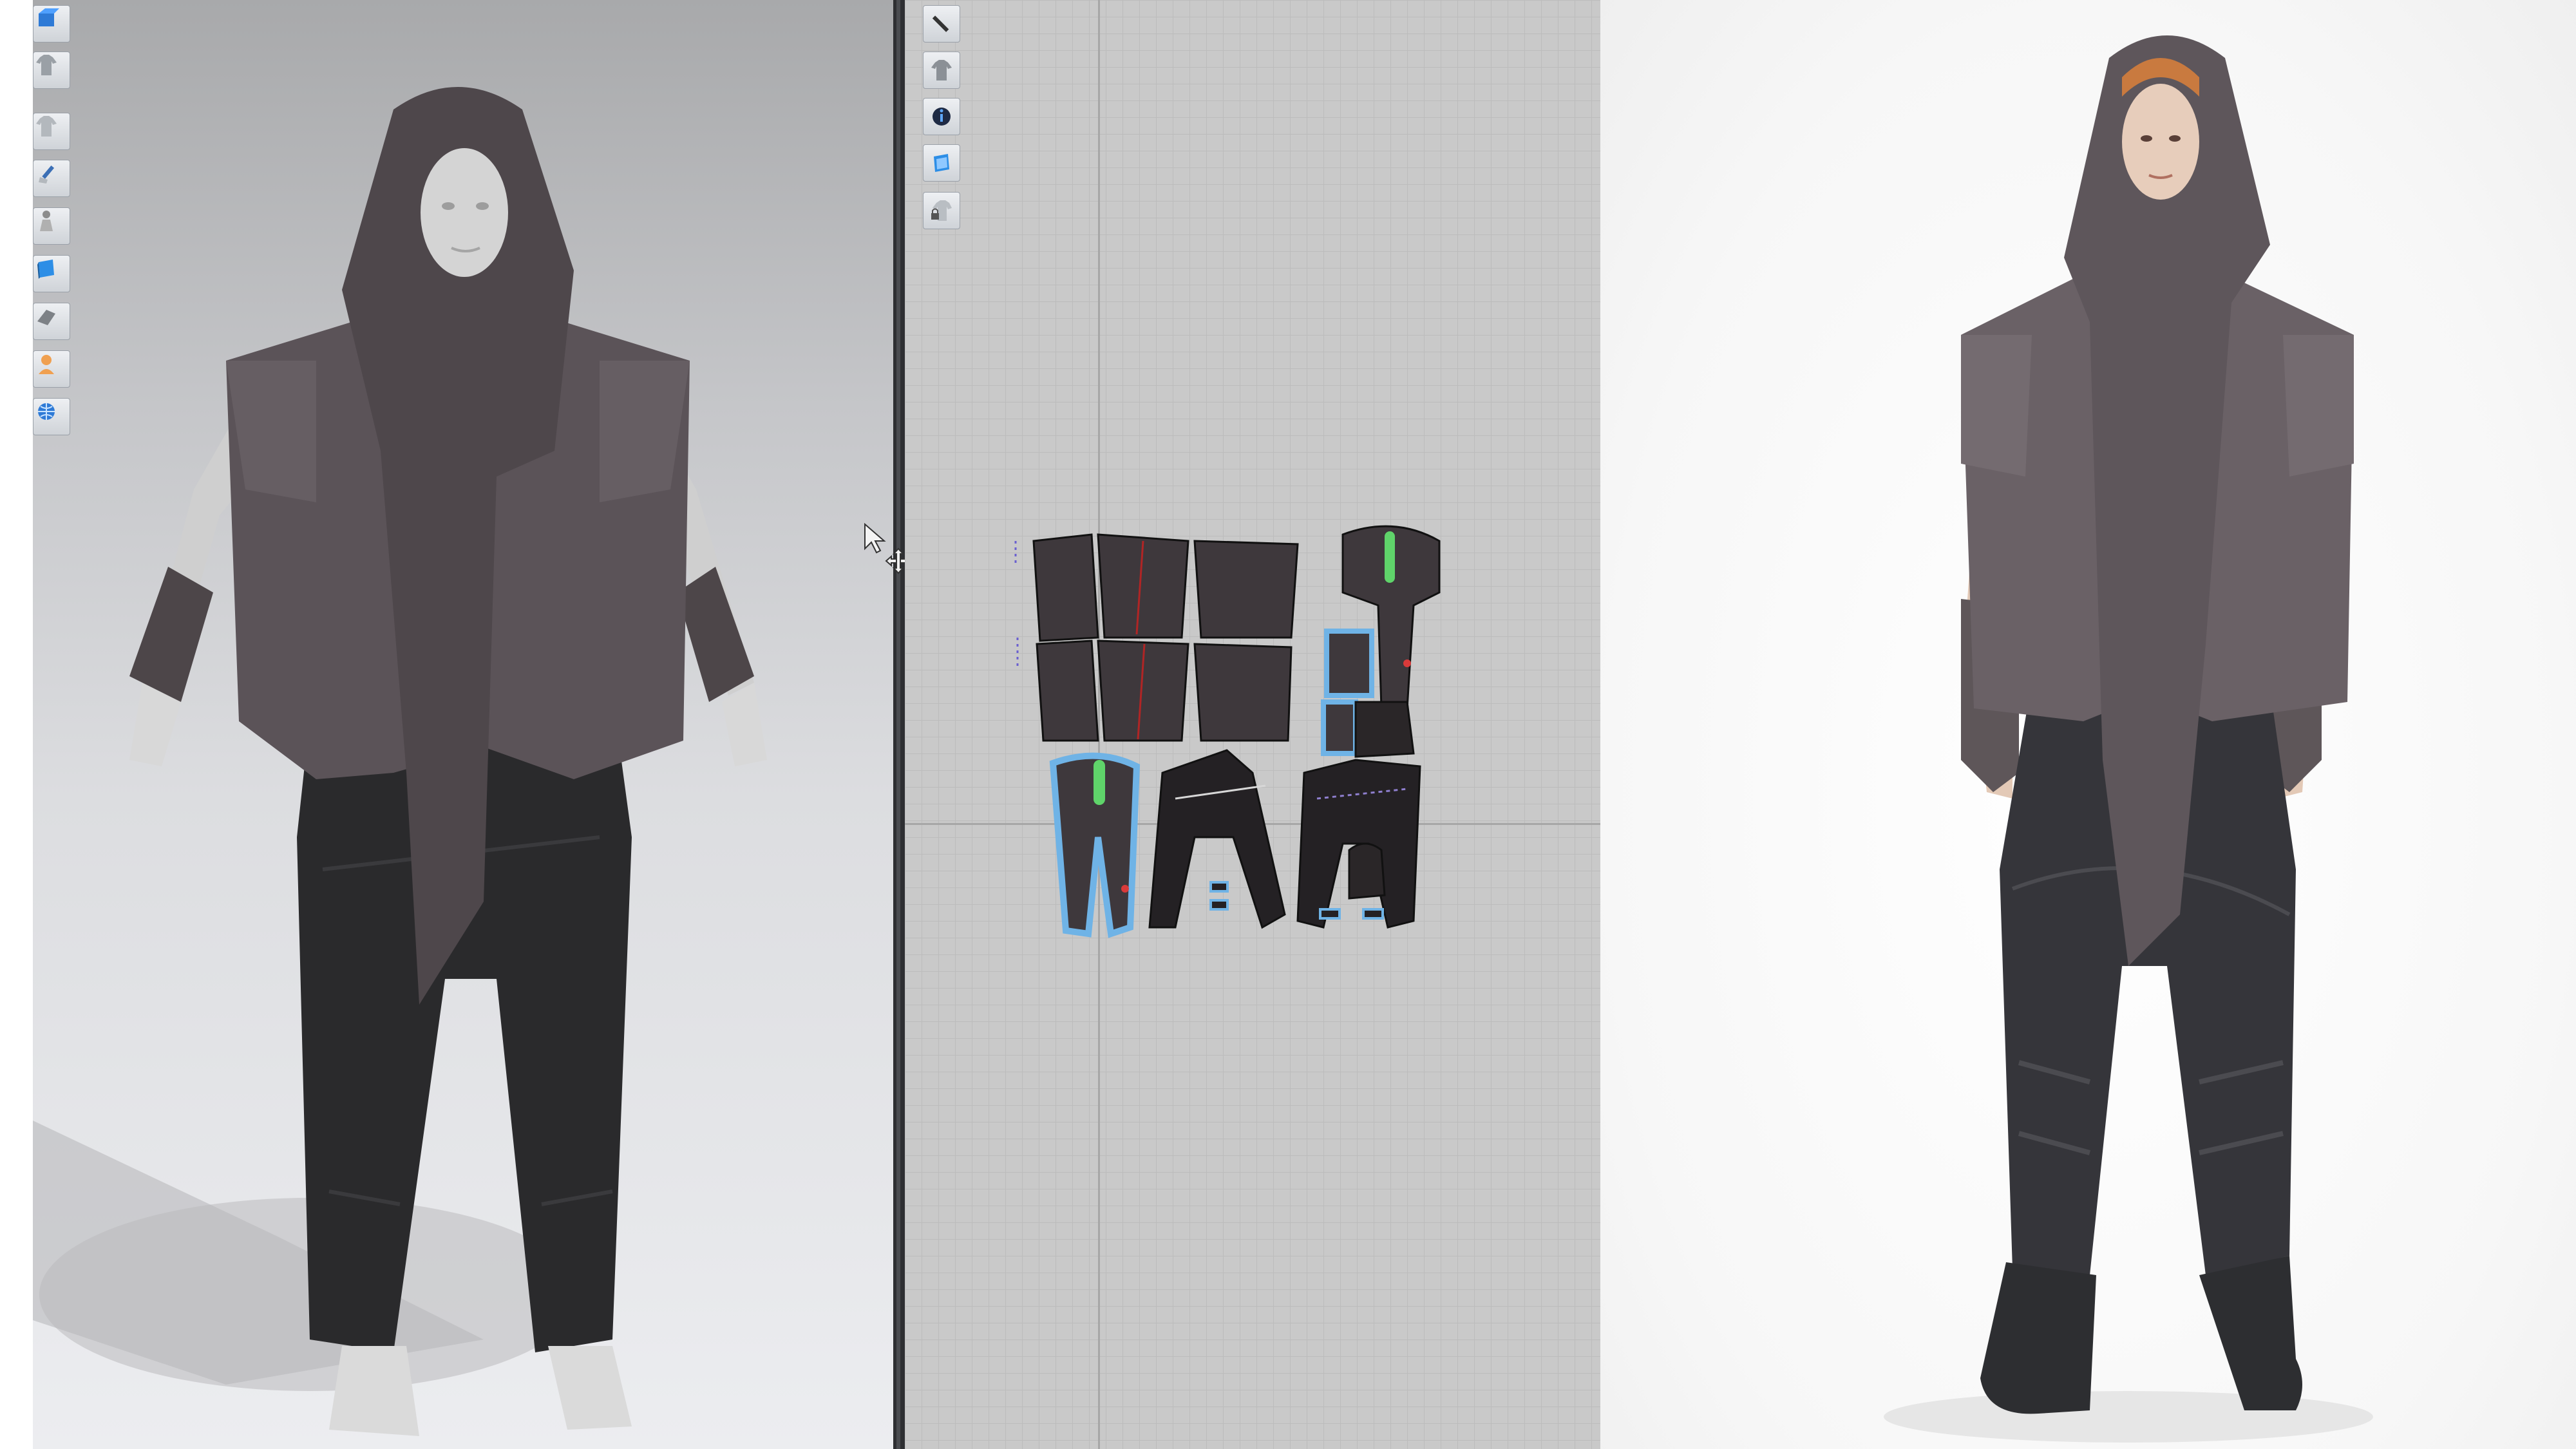 The width and height of the screenshot is (2576, 1449). What do you see at coordinates (2318, 406) in the screenshot?
I see `vest-right-sleeve` at bounding box center [2318, 406].